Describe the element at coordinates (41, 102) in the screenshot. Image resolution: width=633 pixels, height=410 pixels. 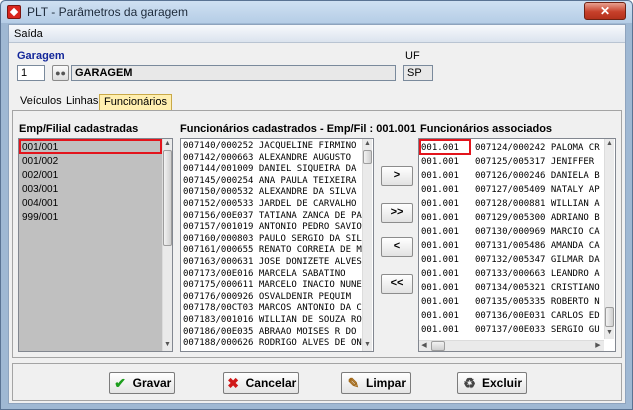
I see `tab-veiculos: Veículos` at that location.